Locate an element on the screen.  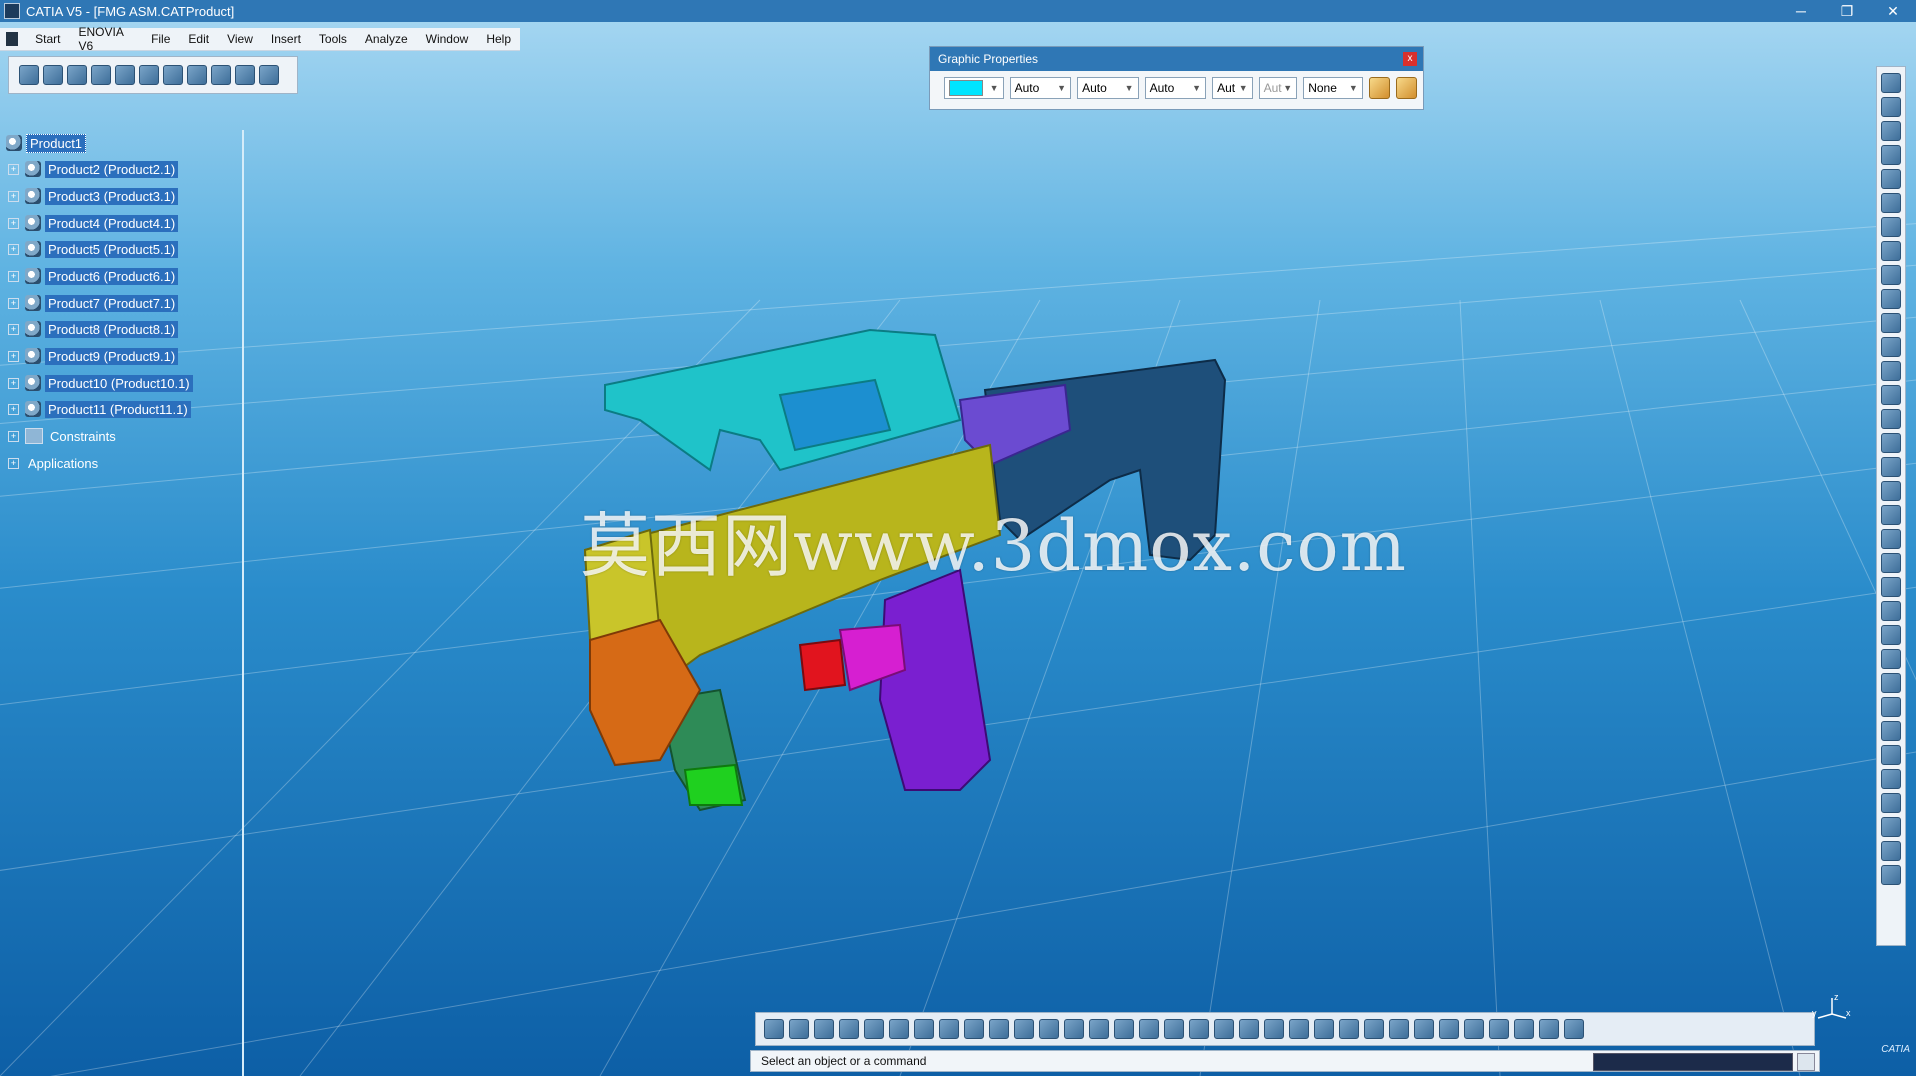
line-thickness-combo: Auto ▼ is located at coordinates (1108, 88).